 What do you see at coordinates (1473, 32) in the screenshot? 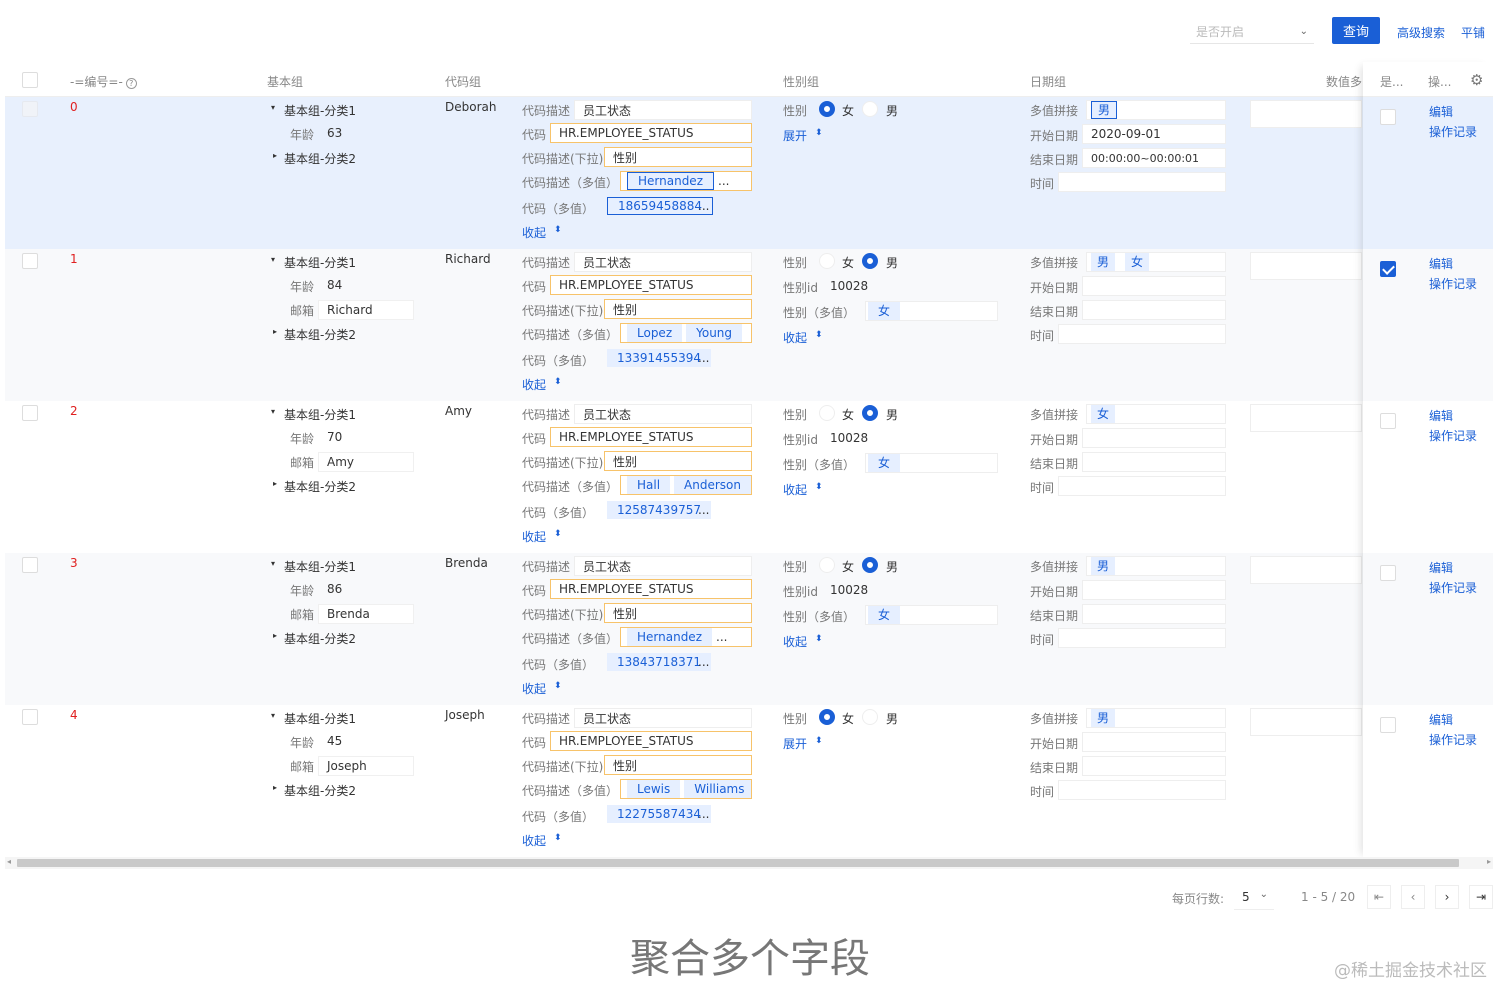
I see `tile-link: 平铺` at bounding box center [1473, 32].